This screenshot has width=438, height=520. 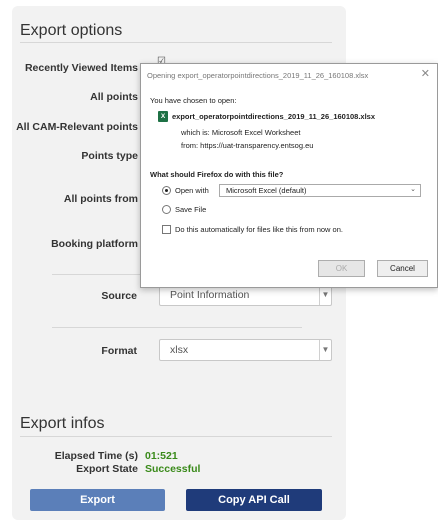 What do you see at coordinates (341, 268) in the screenshot?
I see `ok-button: OK` at bounding box center [341, 268].